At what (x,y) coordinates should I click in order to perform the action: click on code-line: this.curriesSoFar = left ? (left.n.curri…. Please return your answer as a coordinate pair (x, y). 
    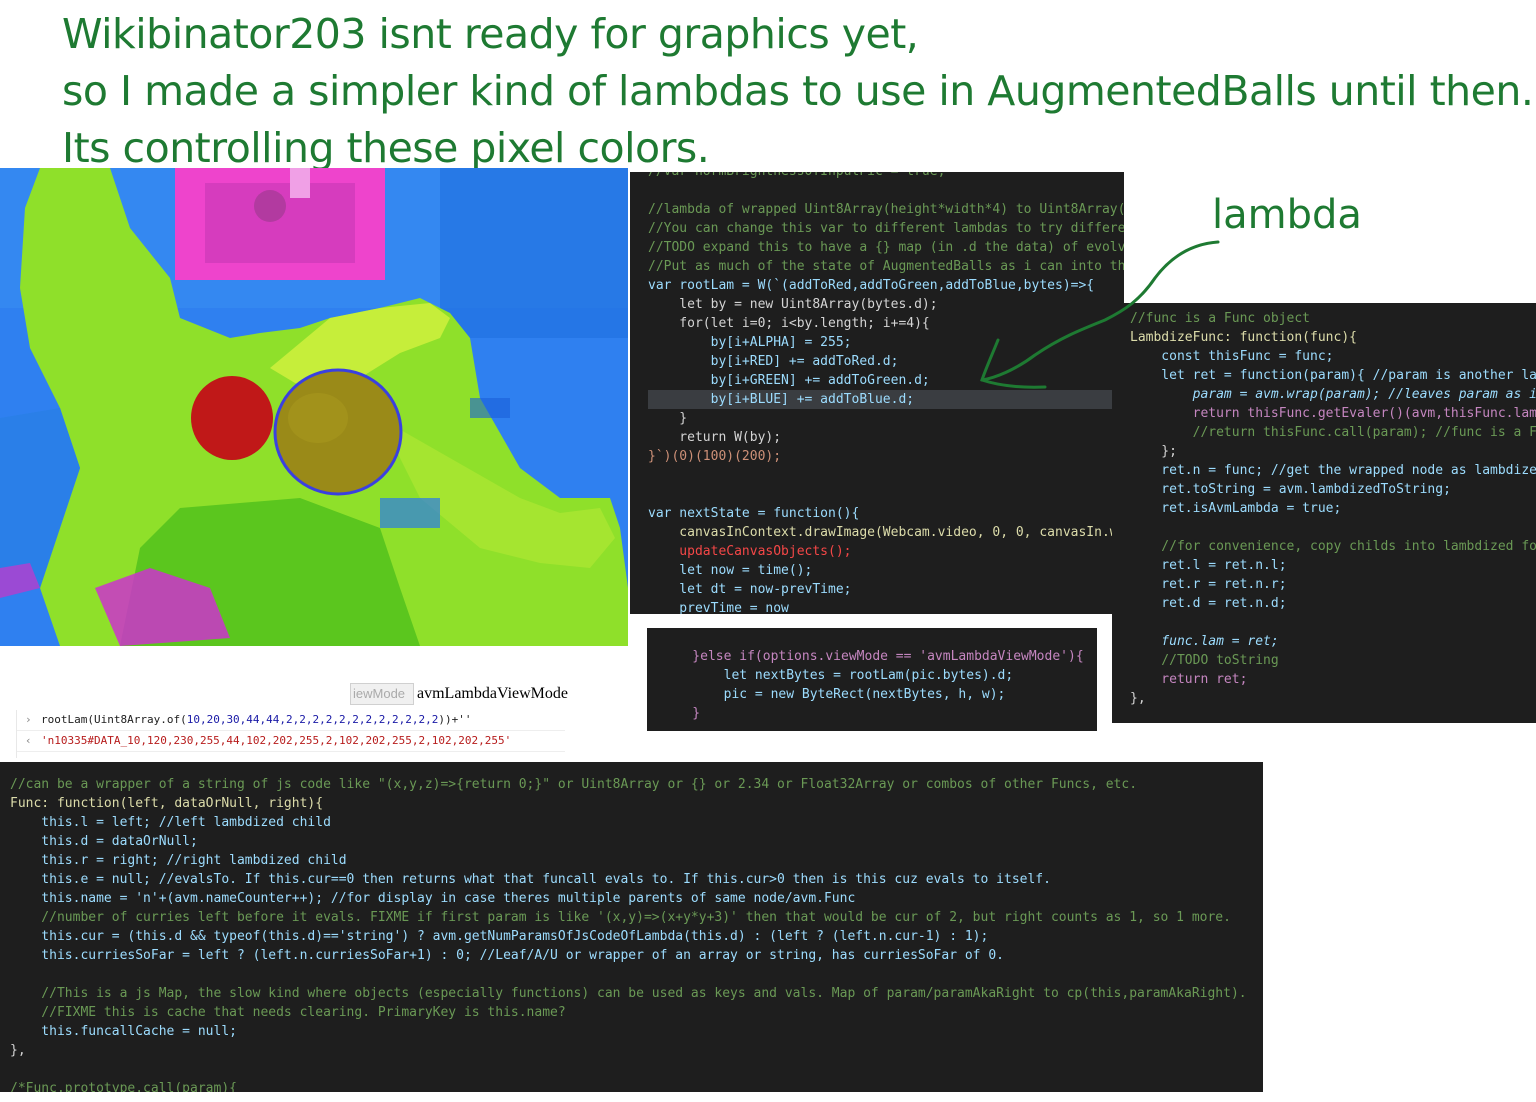
    Looking at the image, I should click on (507, 955).